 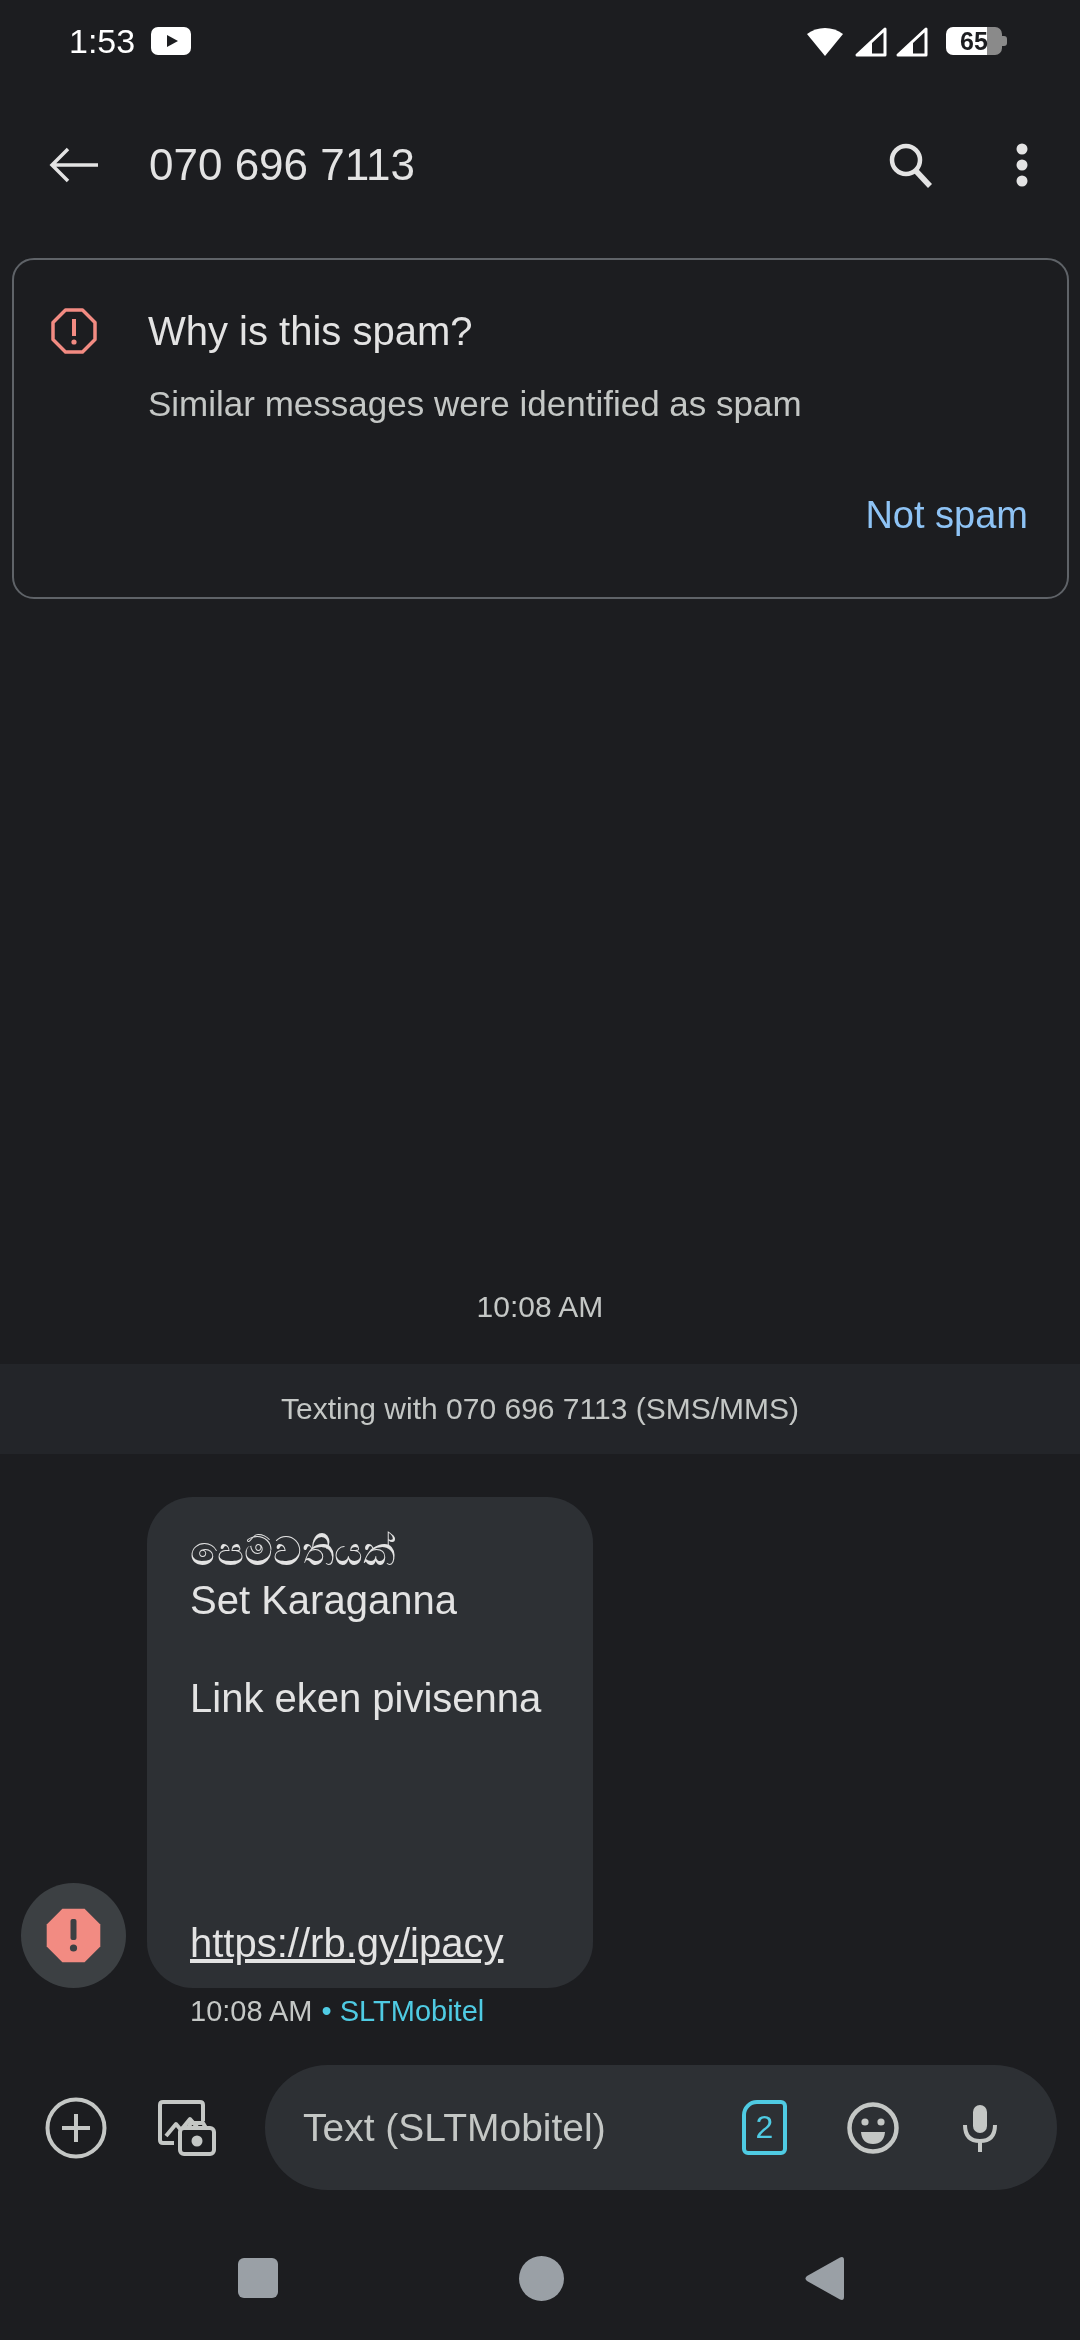 I want to click on message-link: https://rb.gy/ipacy, so click(x=347, y=1943).